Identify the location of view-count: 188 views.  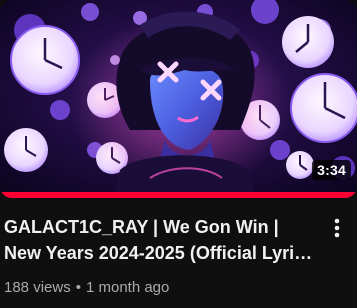
(37, 287).